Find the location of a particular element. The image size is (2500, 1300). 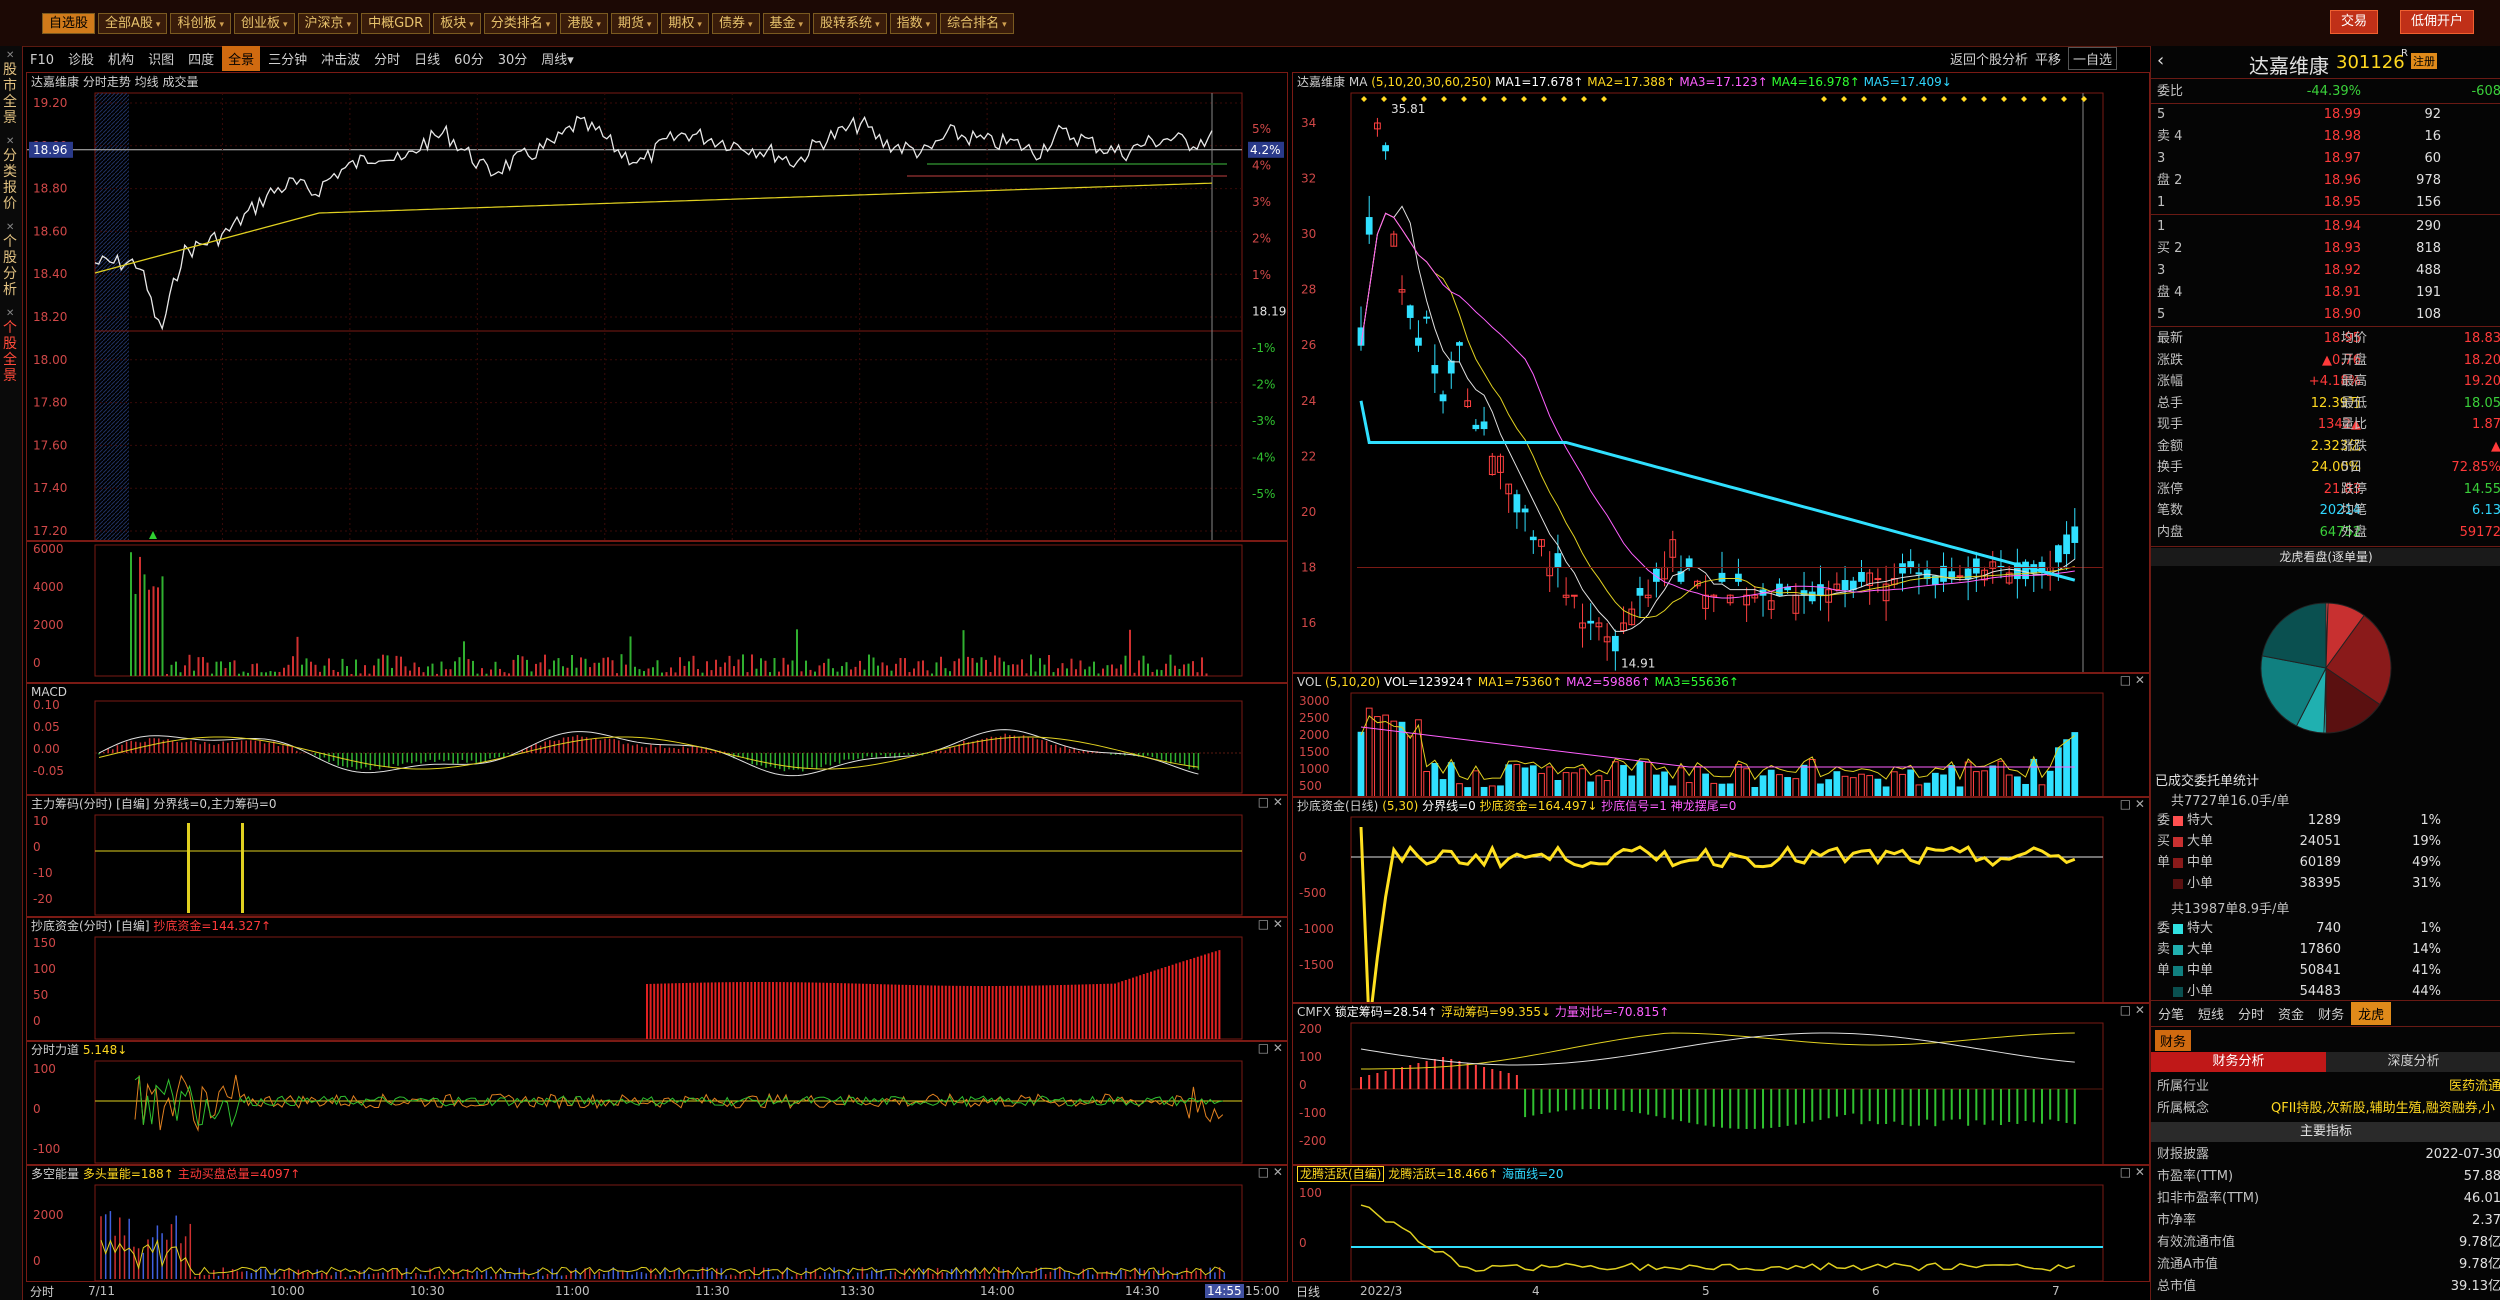

chart-mode-3: 识图 is located at coordinates (161, 58).